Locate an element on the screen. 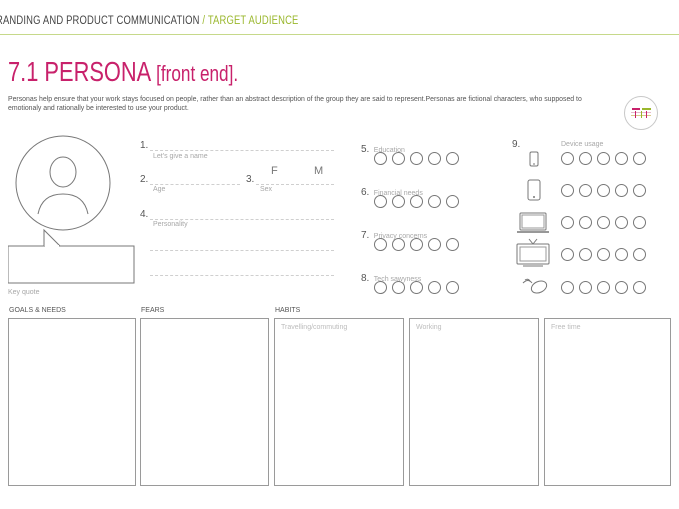 Image resolution: width=679 pixels, height=509 pixels. rating-education-scale is located at coordinates (416, 158).